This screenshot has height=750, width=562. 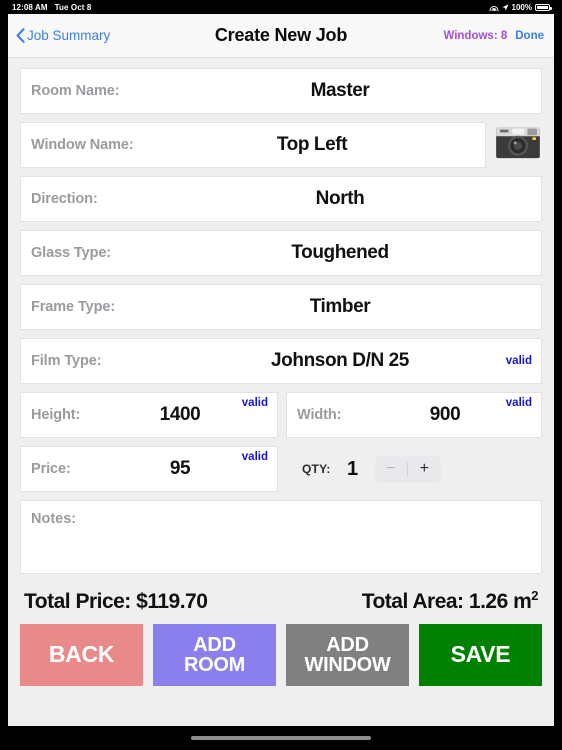 I want to click on add-window-button: ADD WINDOW, so click(x=347, y=655).